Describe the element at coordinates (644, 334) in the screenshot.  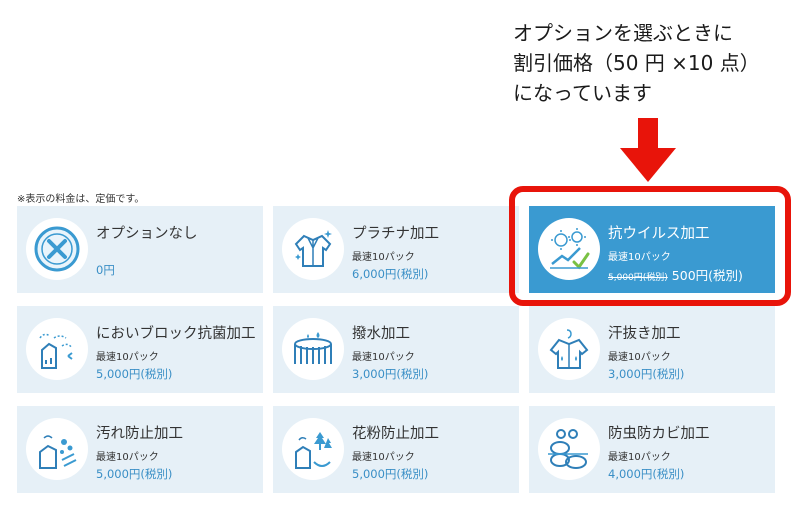
I see `option-title: 汗抜き加工` at that location.